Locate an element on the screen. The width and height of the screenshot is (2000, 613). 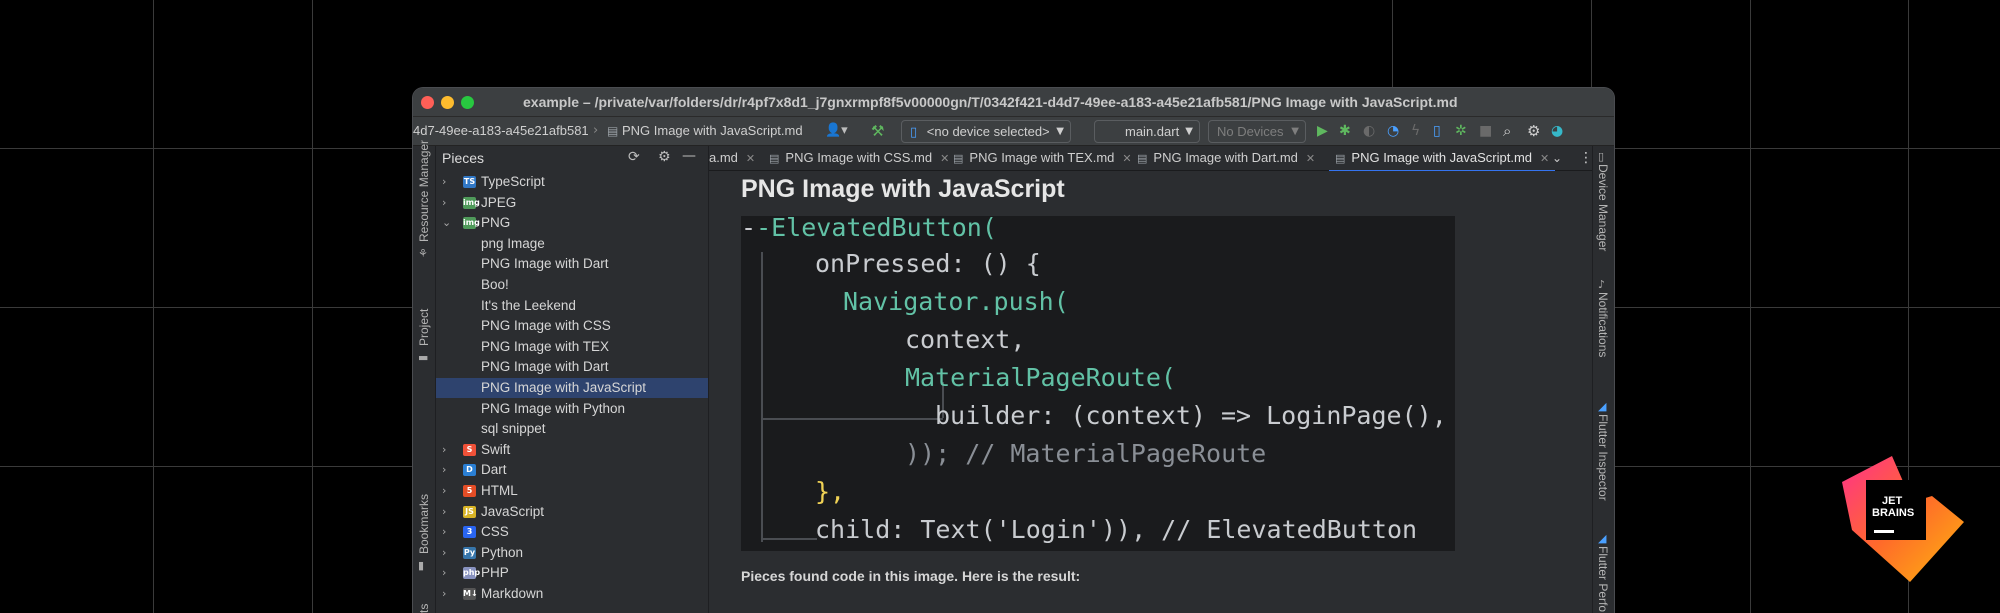
markdown-file-icon: ▤ is located at coordinates (1340, 158).